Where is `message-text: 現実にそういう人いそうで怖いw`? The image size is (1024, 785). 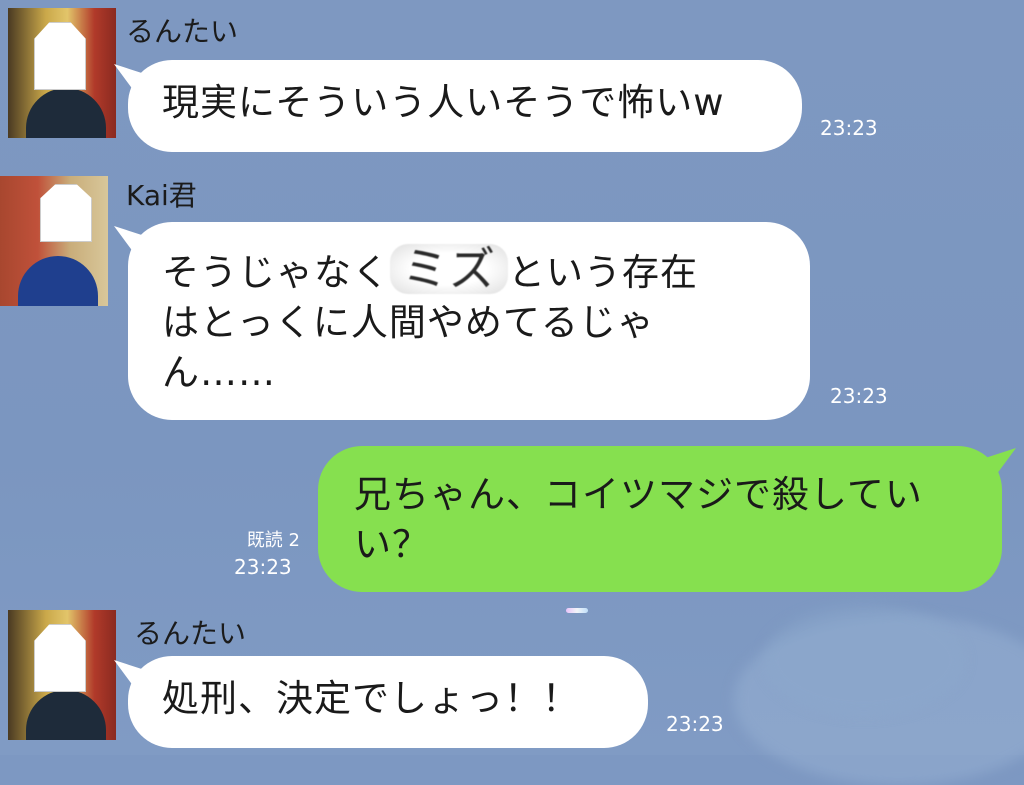 message-text: 現実にそういう人いそうで怖いw is located at coordinates (443, 102).